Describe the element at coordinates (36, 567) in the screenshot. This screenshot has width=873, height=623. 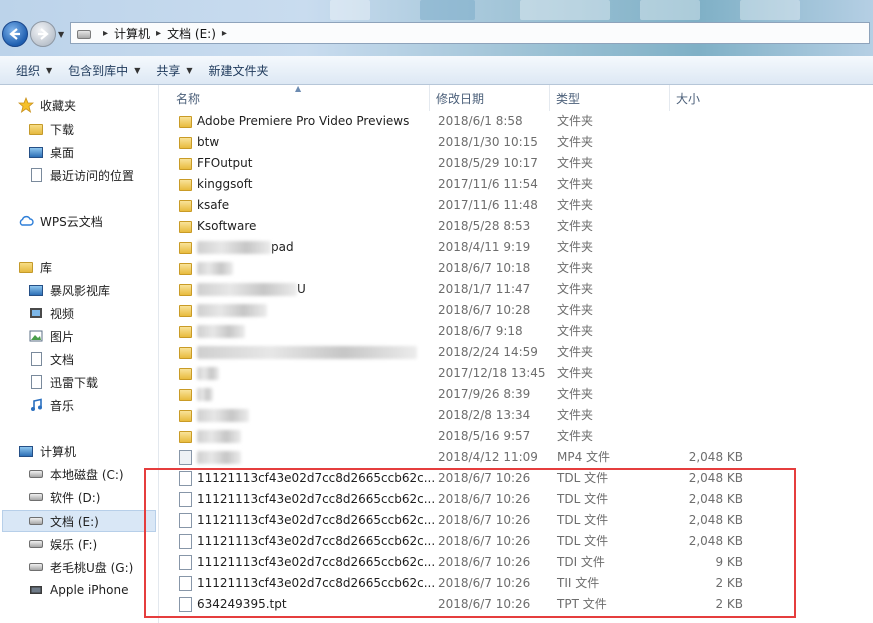
I see `usb-drive-icon` at that location.